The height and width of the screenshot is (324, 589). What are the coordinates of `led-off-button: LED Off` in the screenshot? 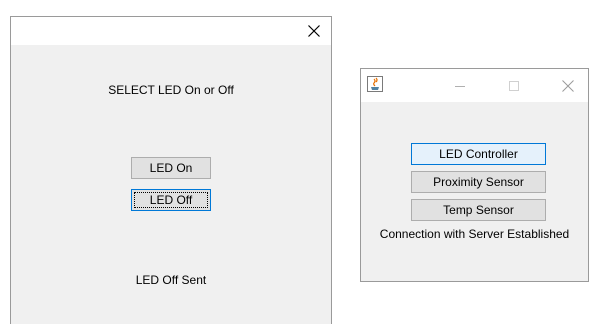 It's located at (171, 200).